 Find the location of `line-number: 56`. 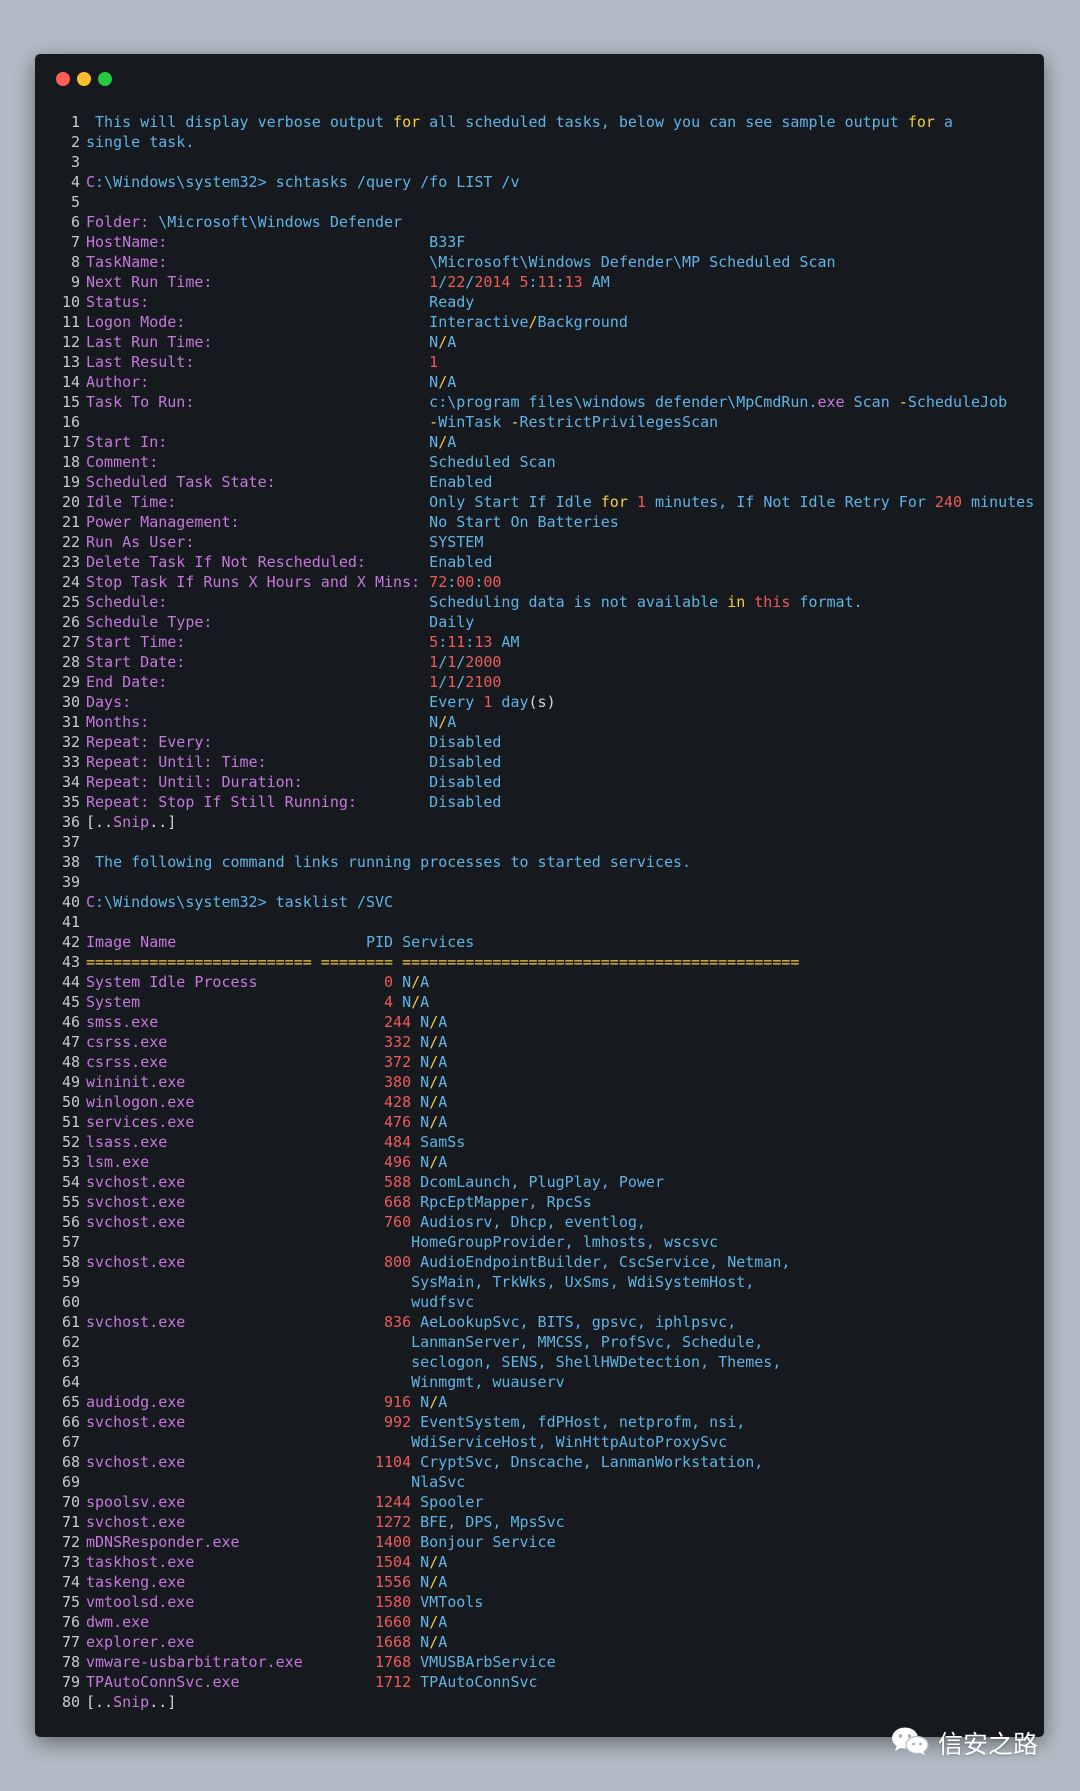

line-number: 56 is located at coordinates (70, 1222).